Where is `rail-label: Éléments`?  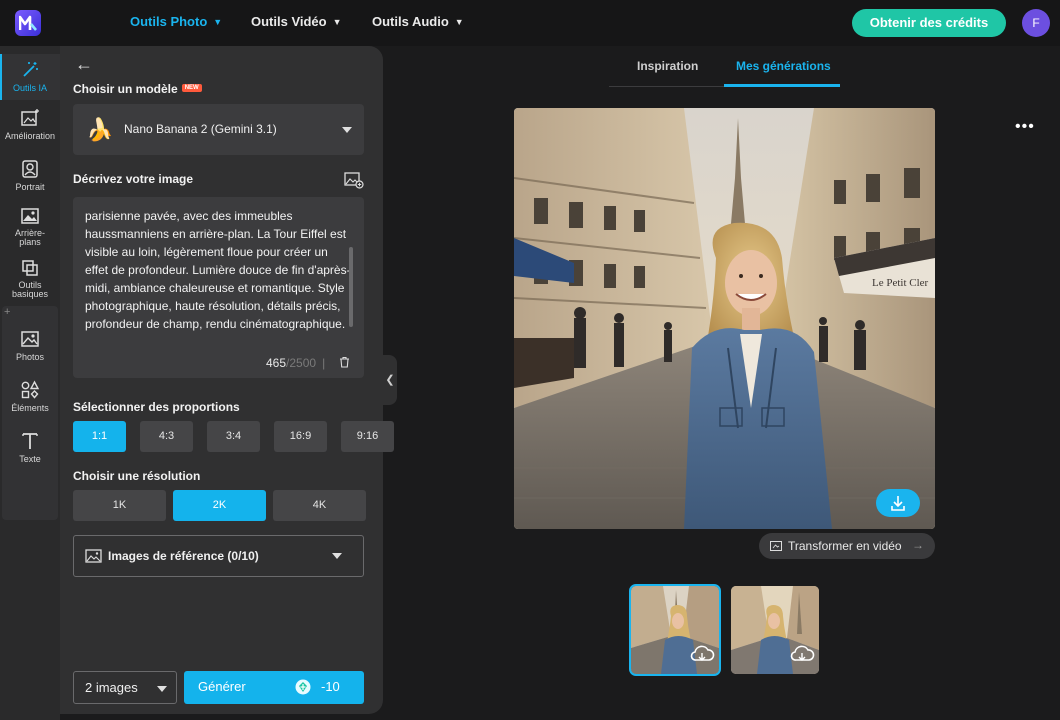 rail-label: Éléments is located at coordinates (30, 408).